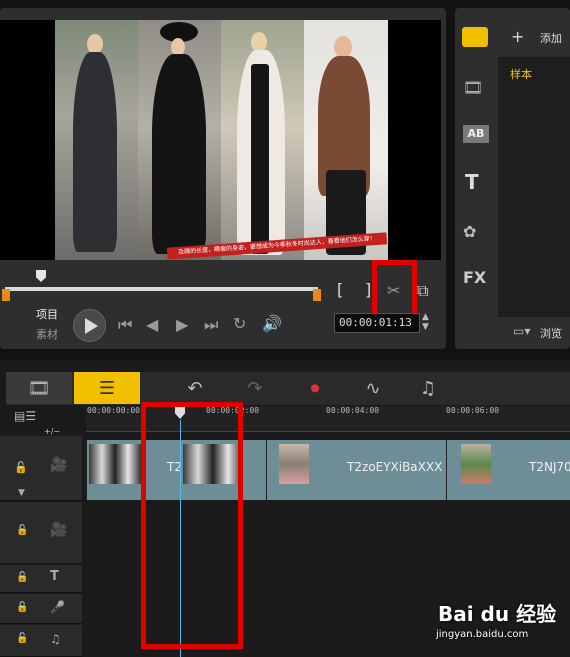  I want to click on auto-music-icon: ♫, so click(428, 388).